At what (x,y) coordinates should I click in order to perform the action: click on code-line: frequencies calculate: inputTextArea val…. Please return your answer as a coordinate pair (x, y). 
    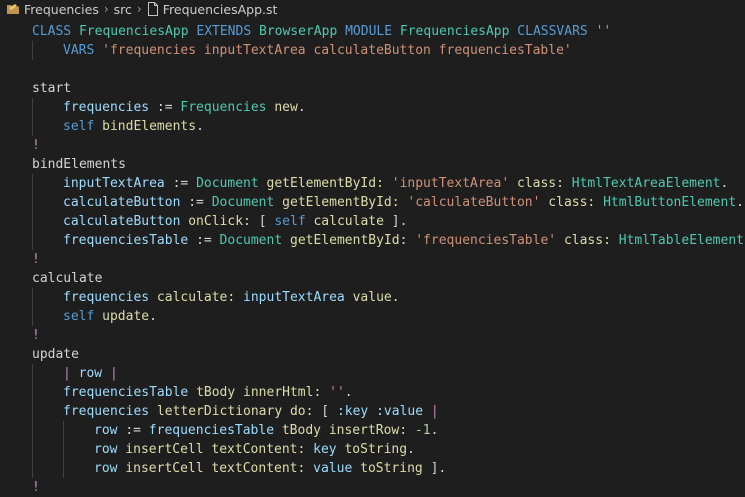
    Looking at the image, I should click on (388, 297).